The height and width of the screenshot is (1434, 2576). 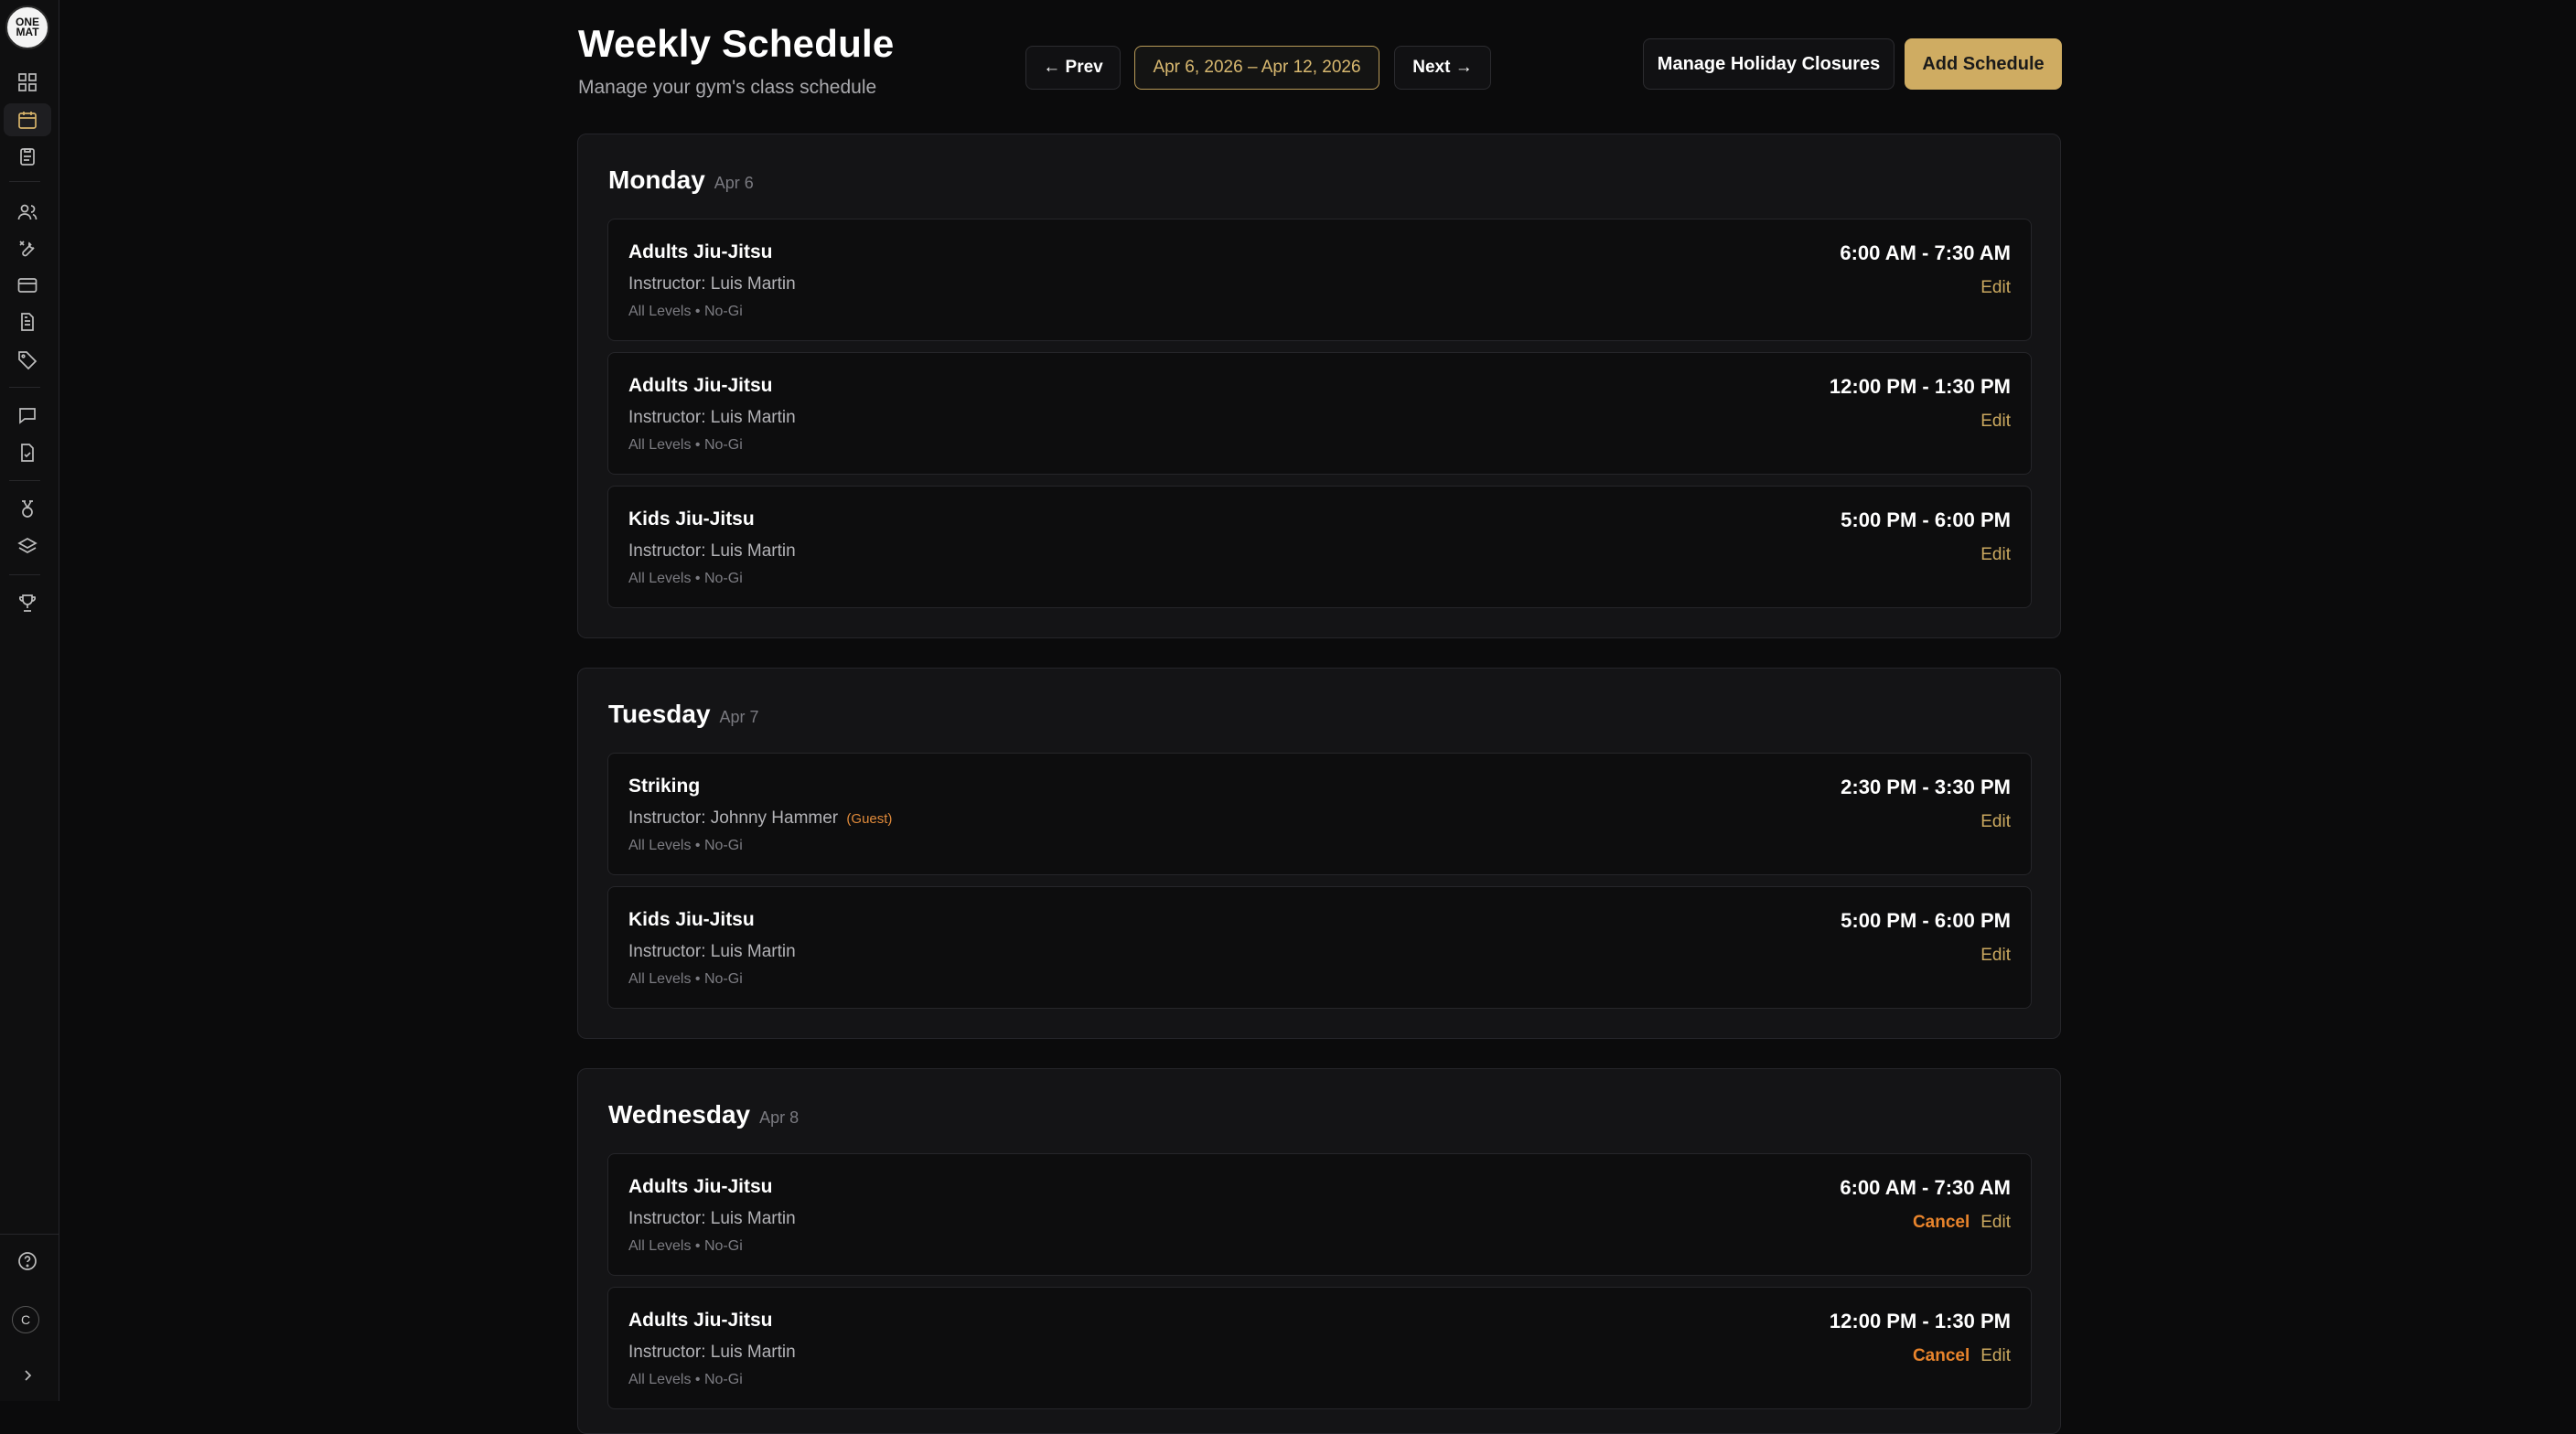 I want to click on sidebar-item-members, so click(x=28, y=212).